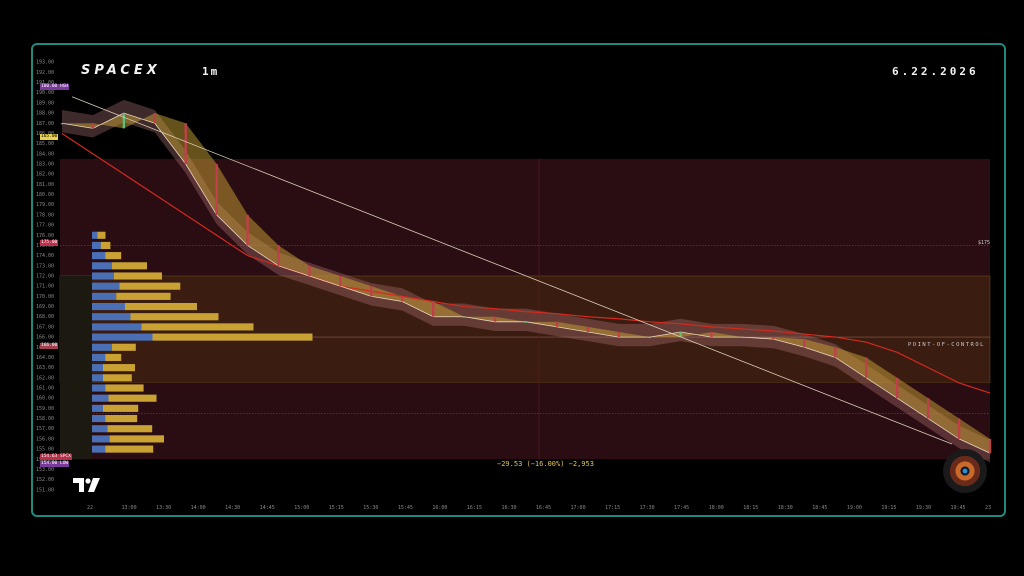 The width and height of the screenshot is (1024, 576). Describe the element at coordinates (716, 508) in the screenshot. I see `x-tick-label: 18:00` at that location.